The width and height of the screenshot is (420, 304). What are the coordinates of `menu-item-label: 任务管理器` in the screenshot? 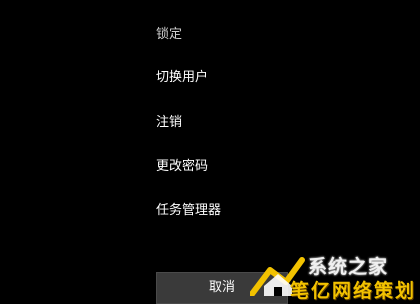 It's located at (189, 210).